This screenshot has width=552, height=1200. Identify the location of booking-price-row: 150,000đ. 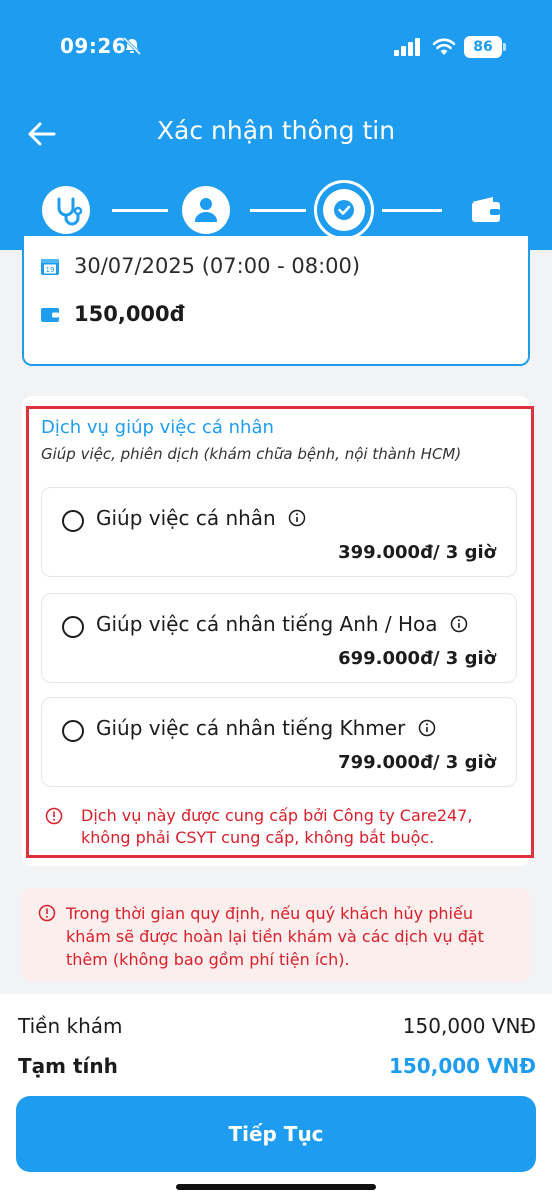
(112, 314).